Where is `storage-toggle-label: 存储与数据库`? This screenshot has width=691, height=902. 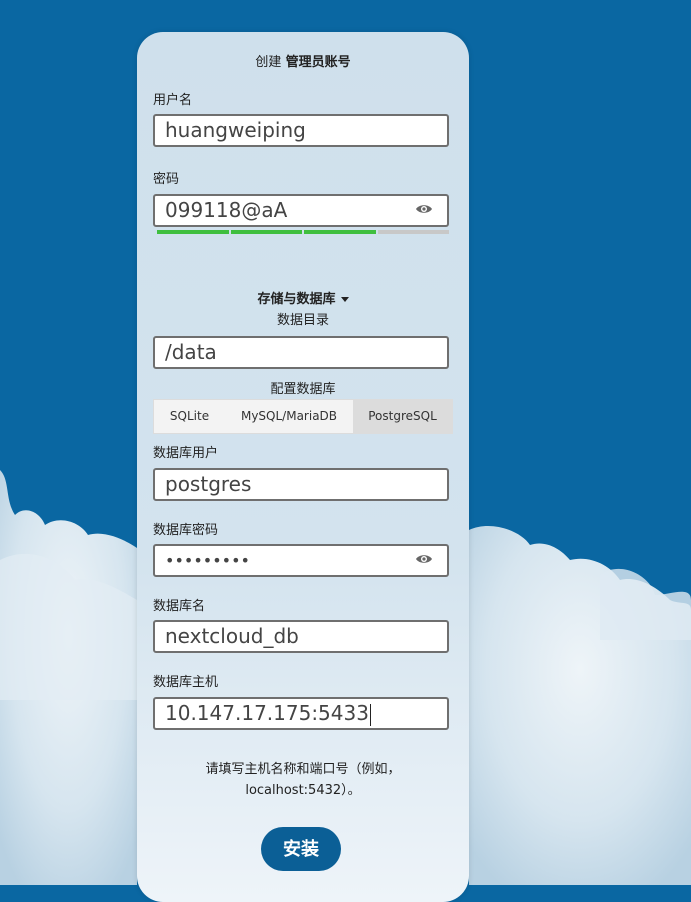 storage-toggle-label: 存储与数据库 is located at coordinates (296, 299).